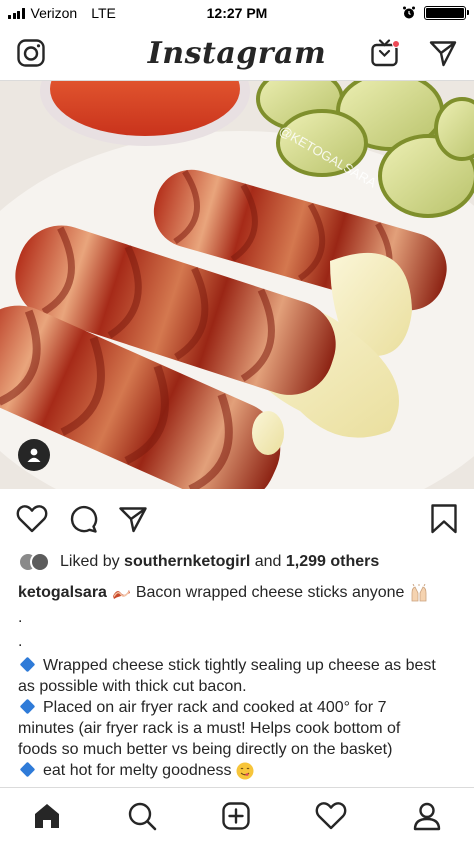  I want to click on camera-icon, so click(31, 53).